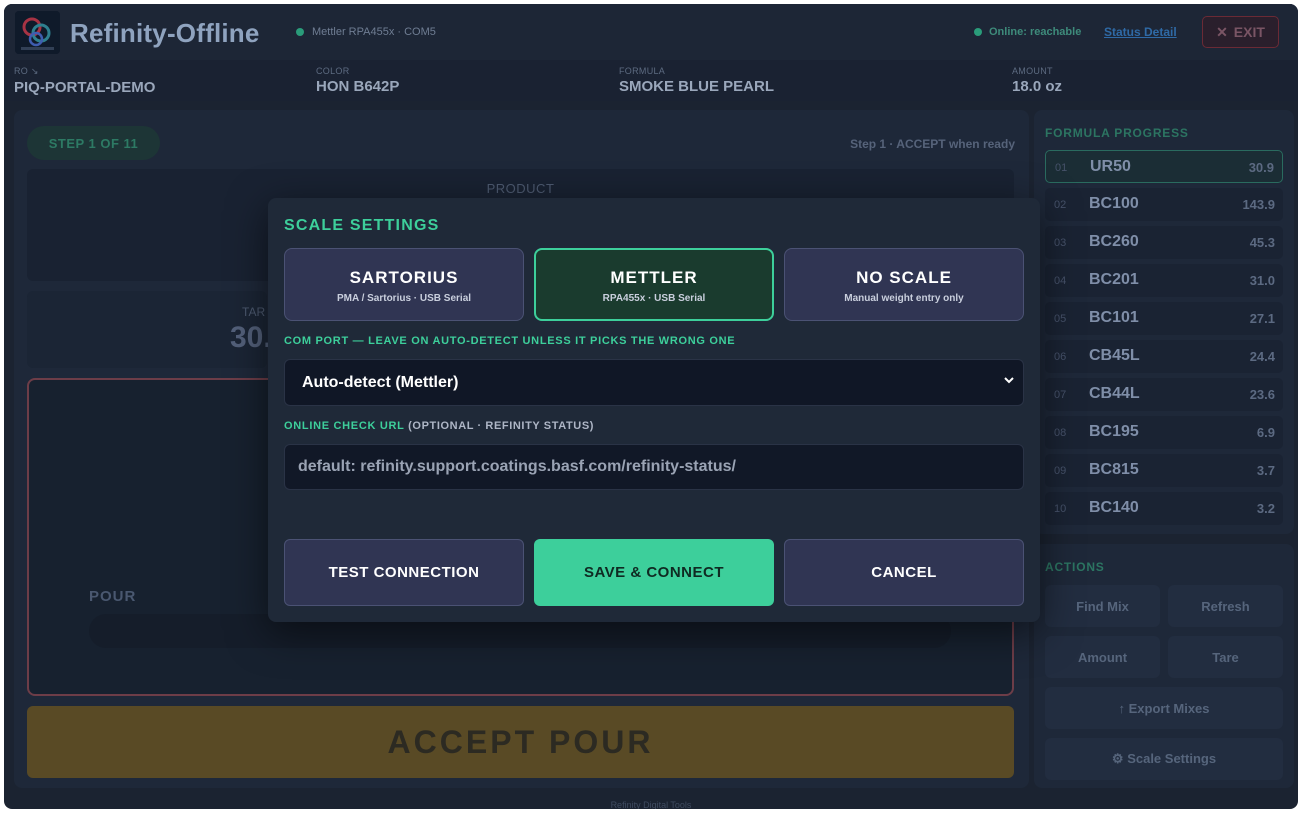 This screenshot has height=813, width=1302. I want to click on scale-option-subtitle: RPA455x · USB Serial, so click(654, 298).